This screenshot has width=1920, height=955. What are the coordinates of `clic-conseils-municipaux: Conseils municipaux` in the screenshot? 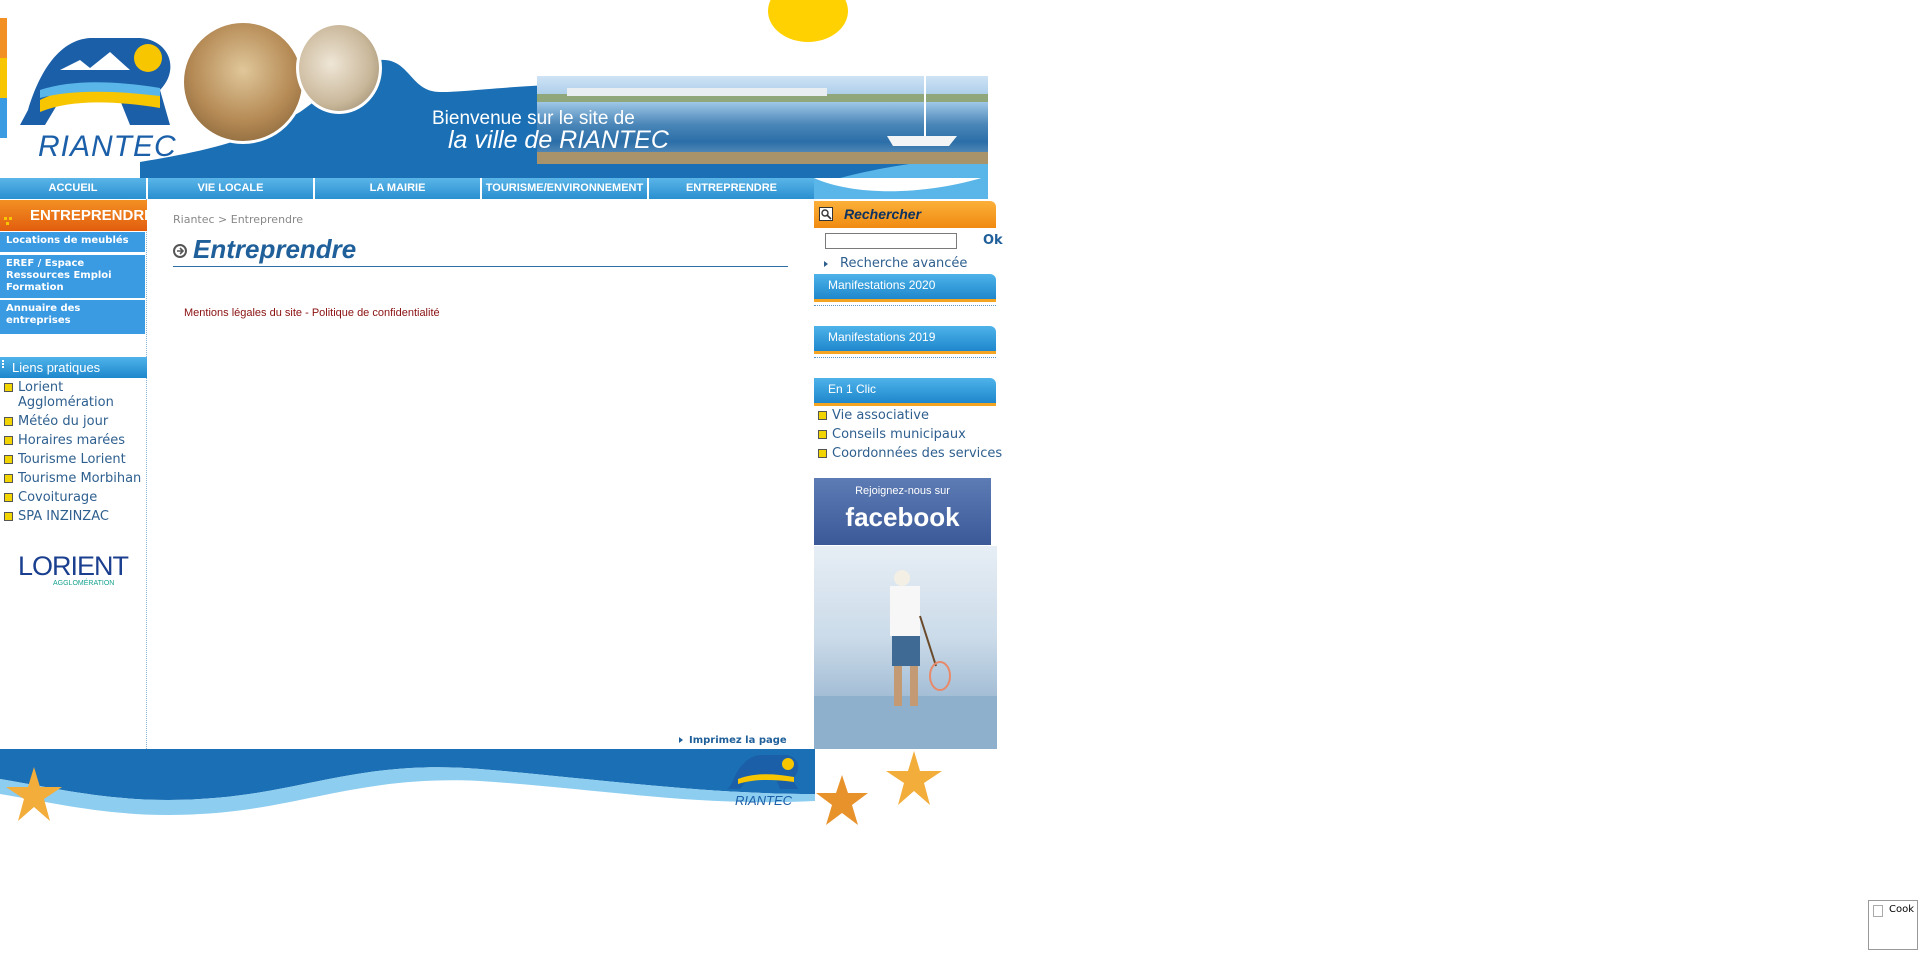 It's located at (892, 434).